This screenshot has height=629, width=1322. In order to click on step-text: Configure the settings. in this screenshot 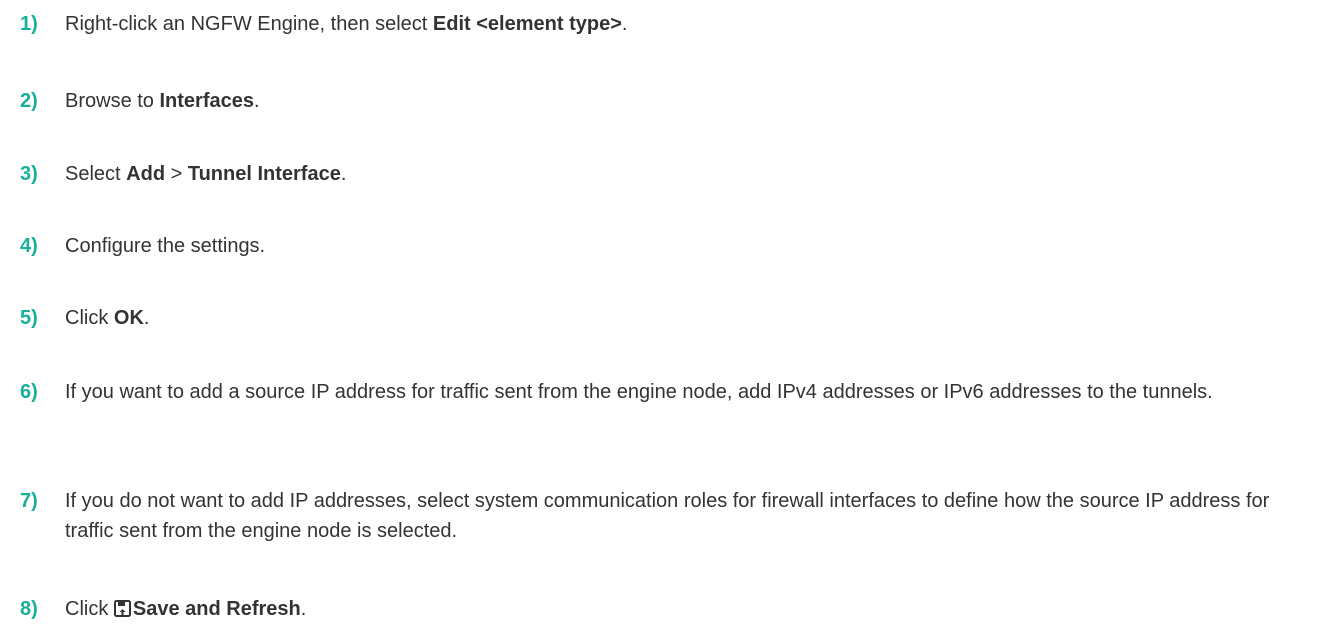, I will do `click(165, 246)`.